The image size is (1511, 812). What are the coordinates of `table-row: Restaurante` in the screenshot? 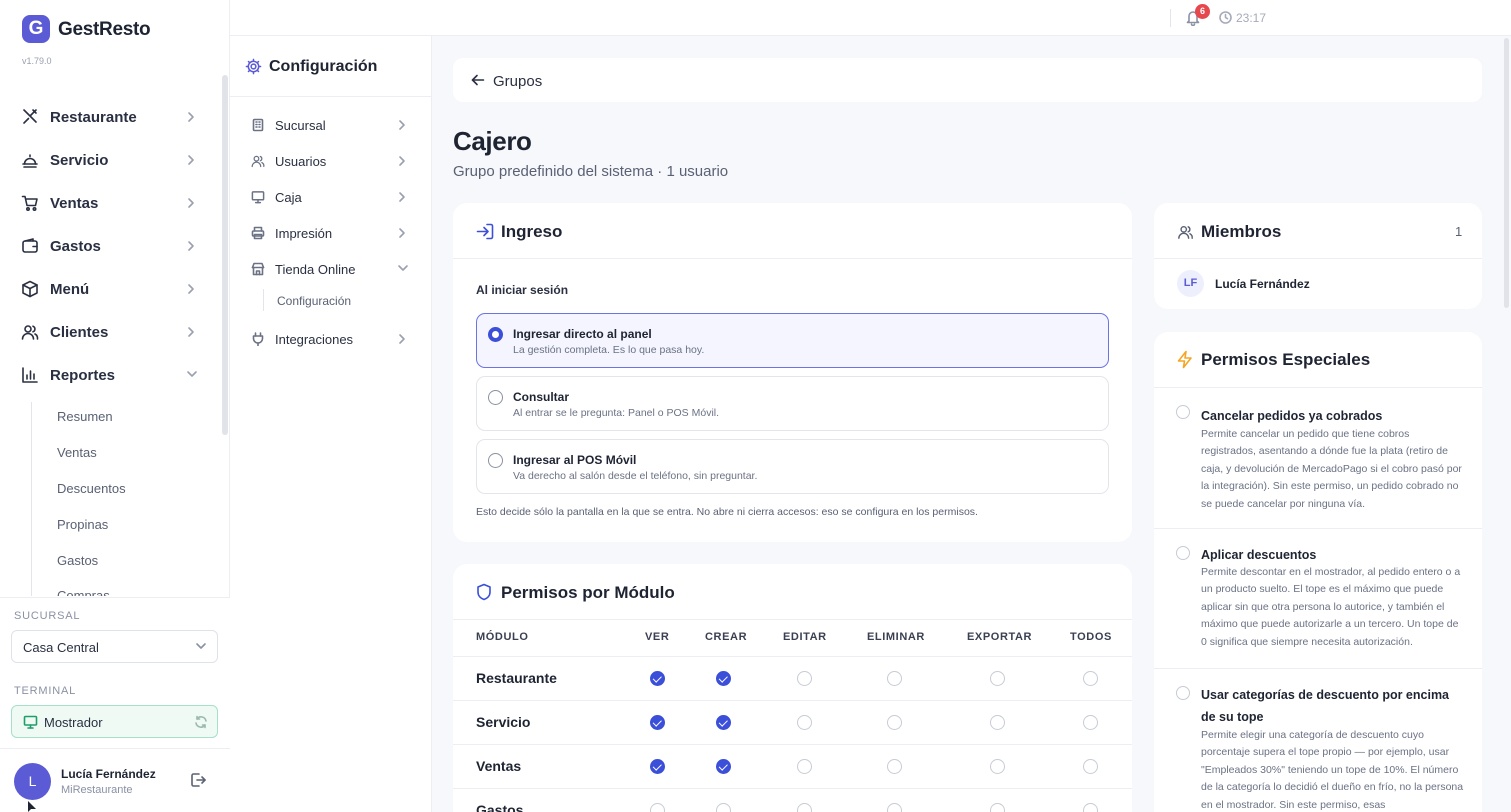 It's located at (792, 678).